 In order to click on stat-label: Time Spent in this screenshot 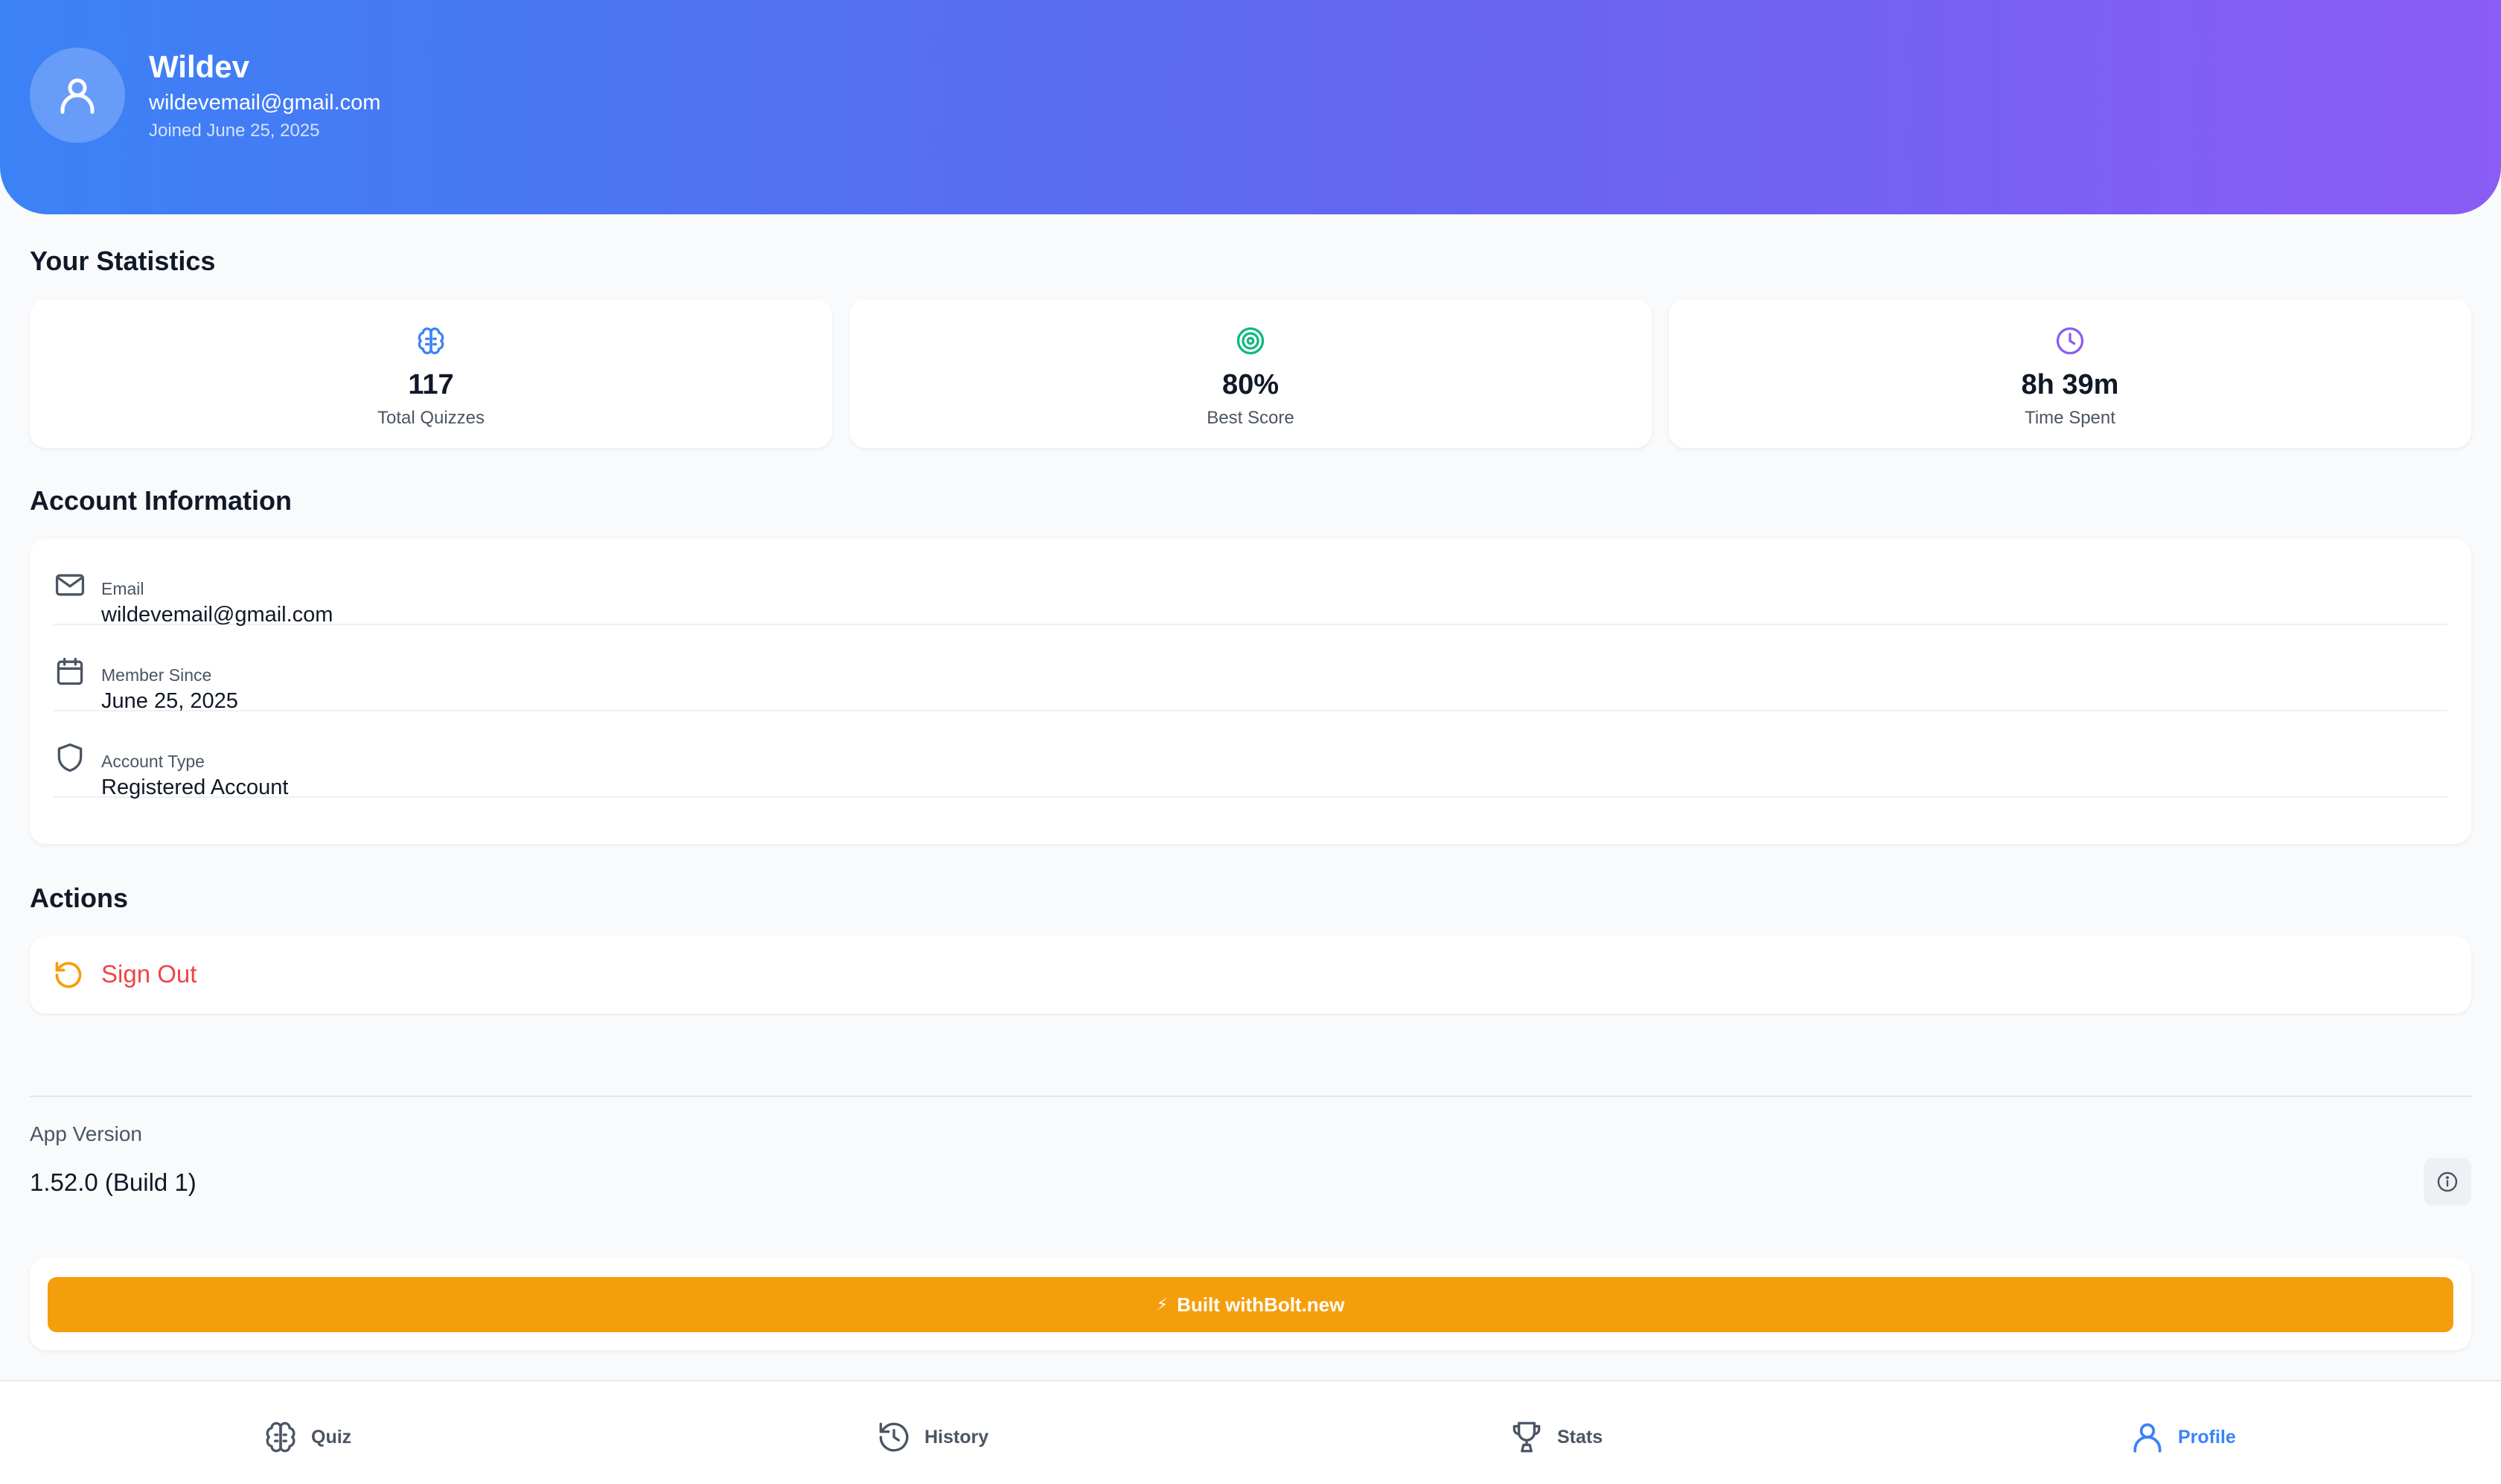, I will do `click(2070, 418)`.